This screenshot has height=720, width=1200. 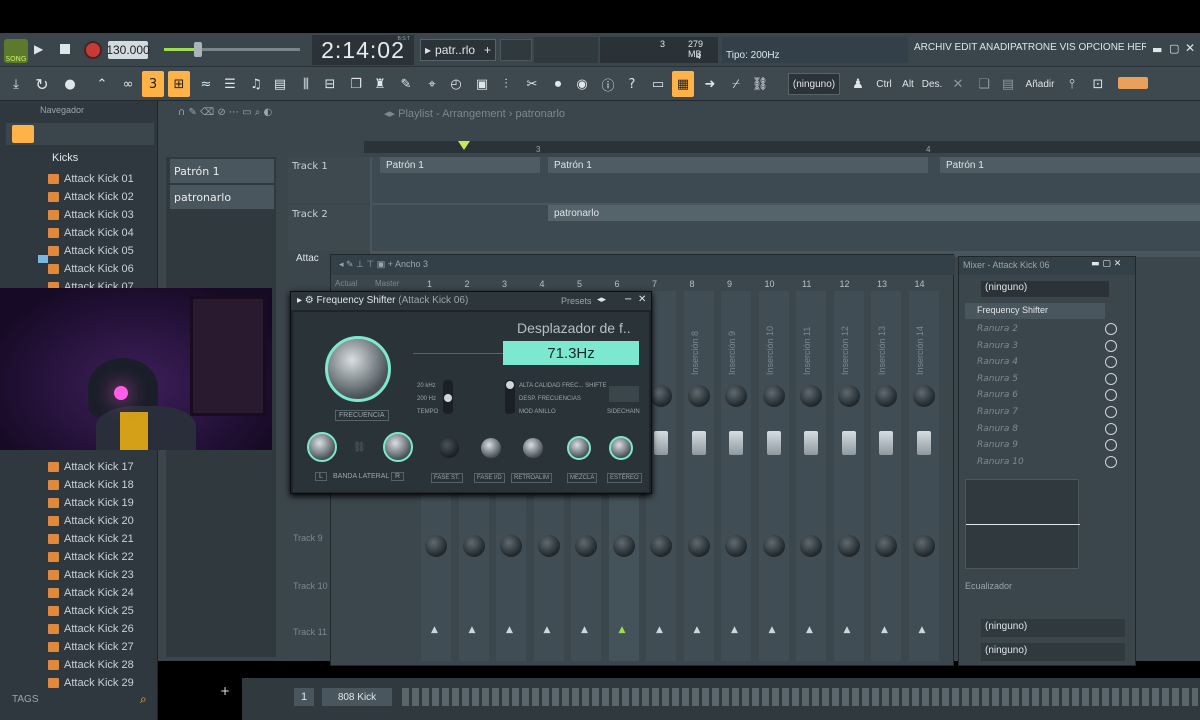 What do you see at coordinates (506, 84) in the screenshot?
I see `sliders-icon: ⫶` at bounding box center [506, 84].